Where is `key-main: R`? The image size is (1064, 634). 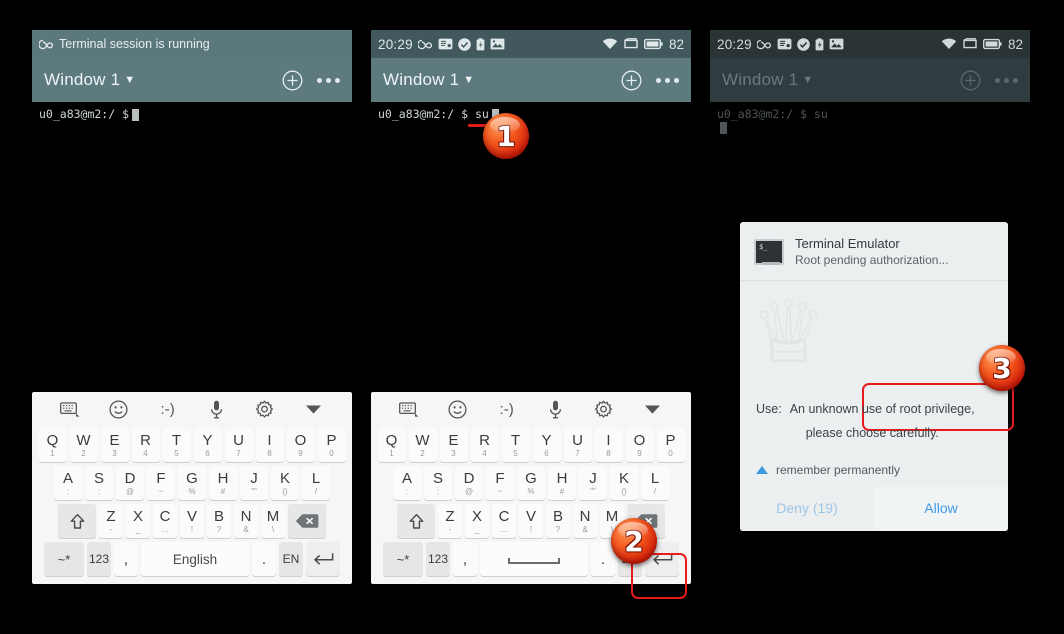 key-main: R is located at coordinates (484, 440).